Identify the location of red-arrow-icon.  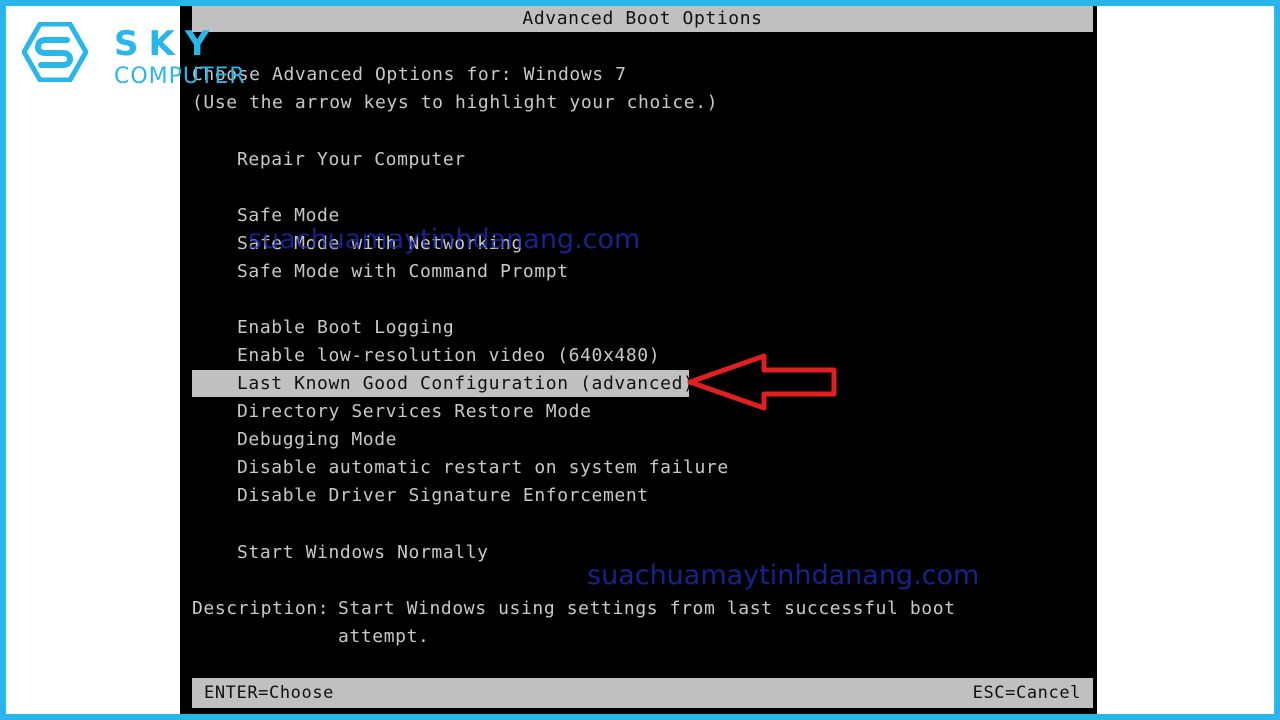
(762, 382).